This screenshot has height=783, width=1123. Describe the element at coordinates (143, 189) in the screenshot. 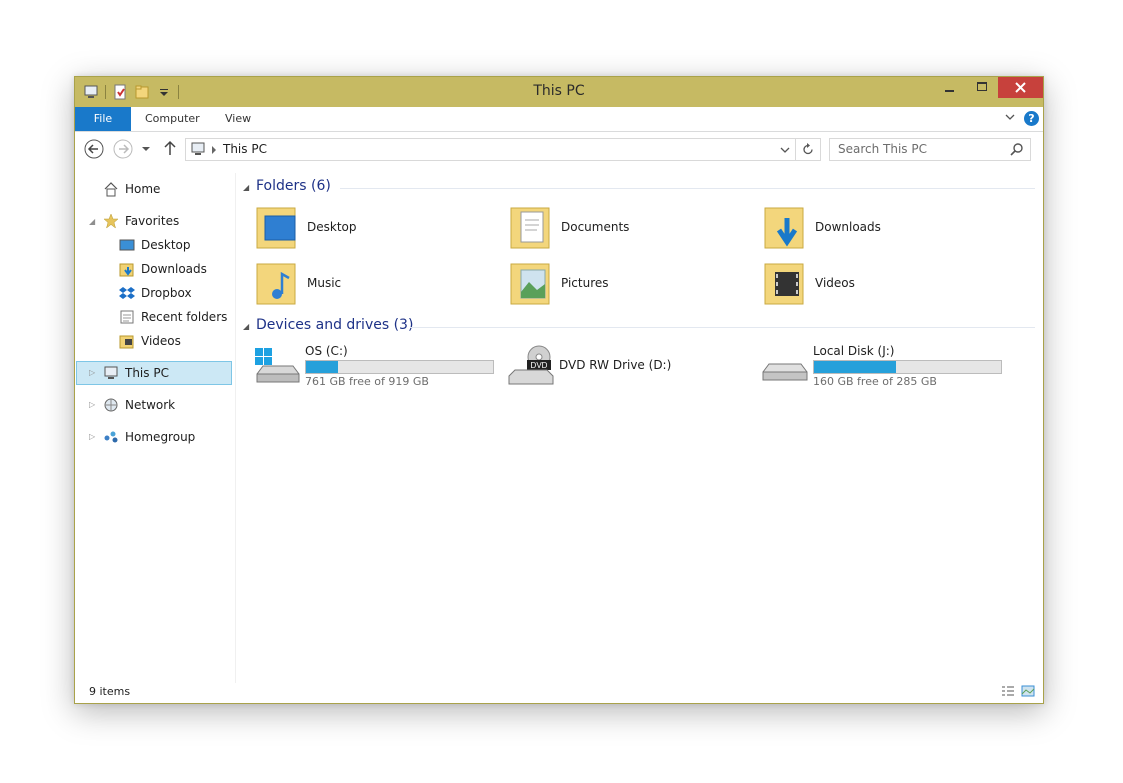

I see `sidebar-item-label: Home` at that location.